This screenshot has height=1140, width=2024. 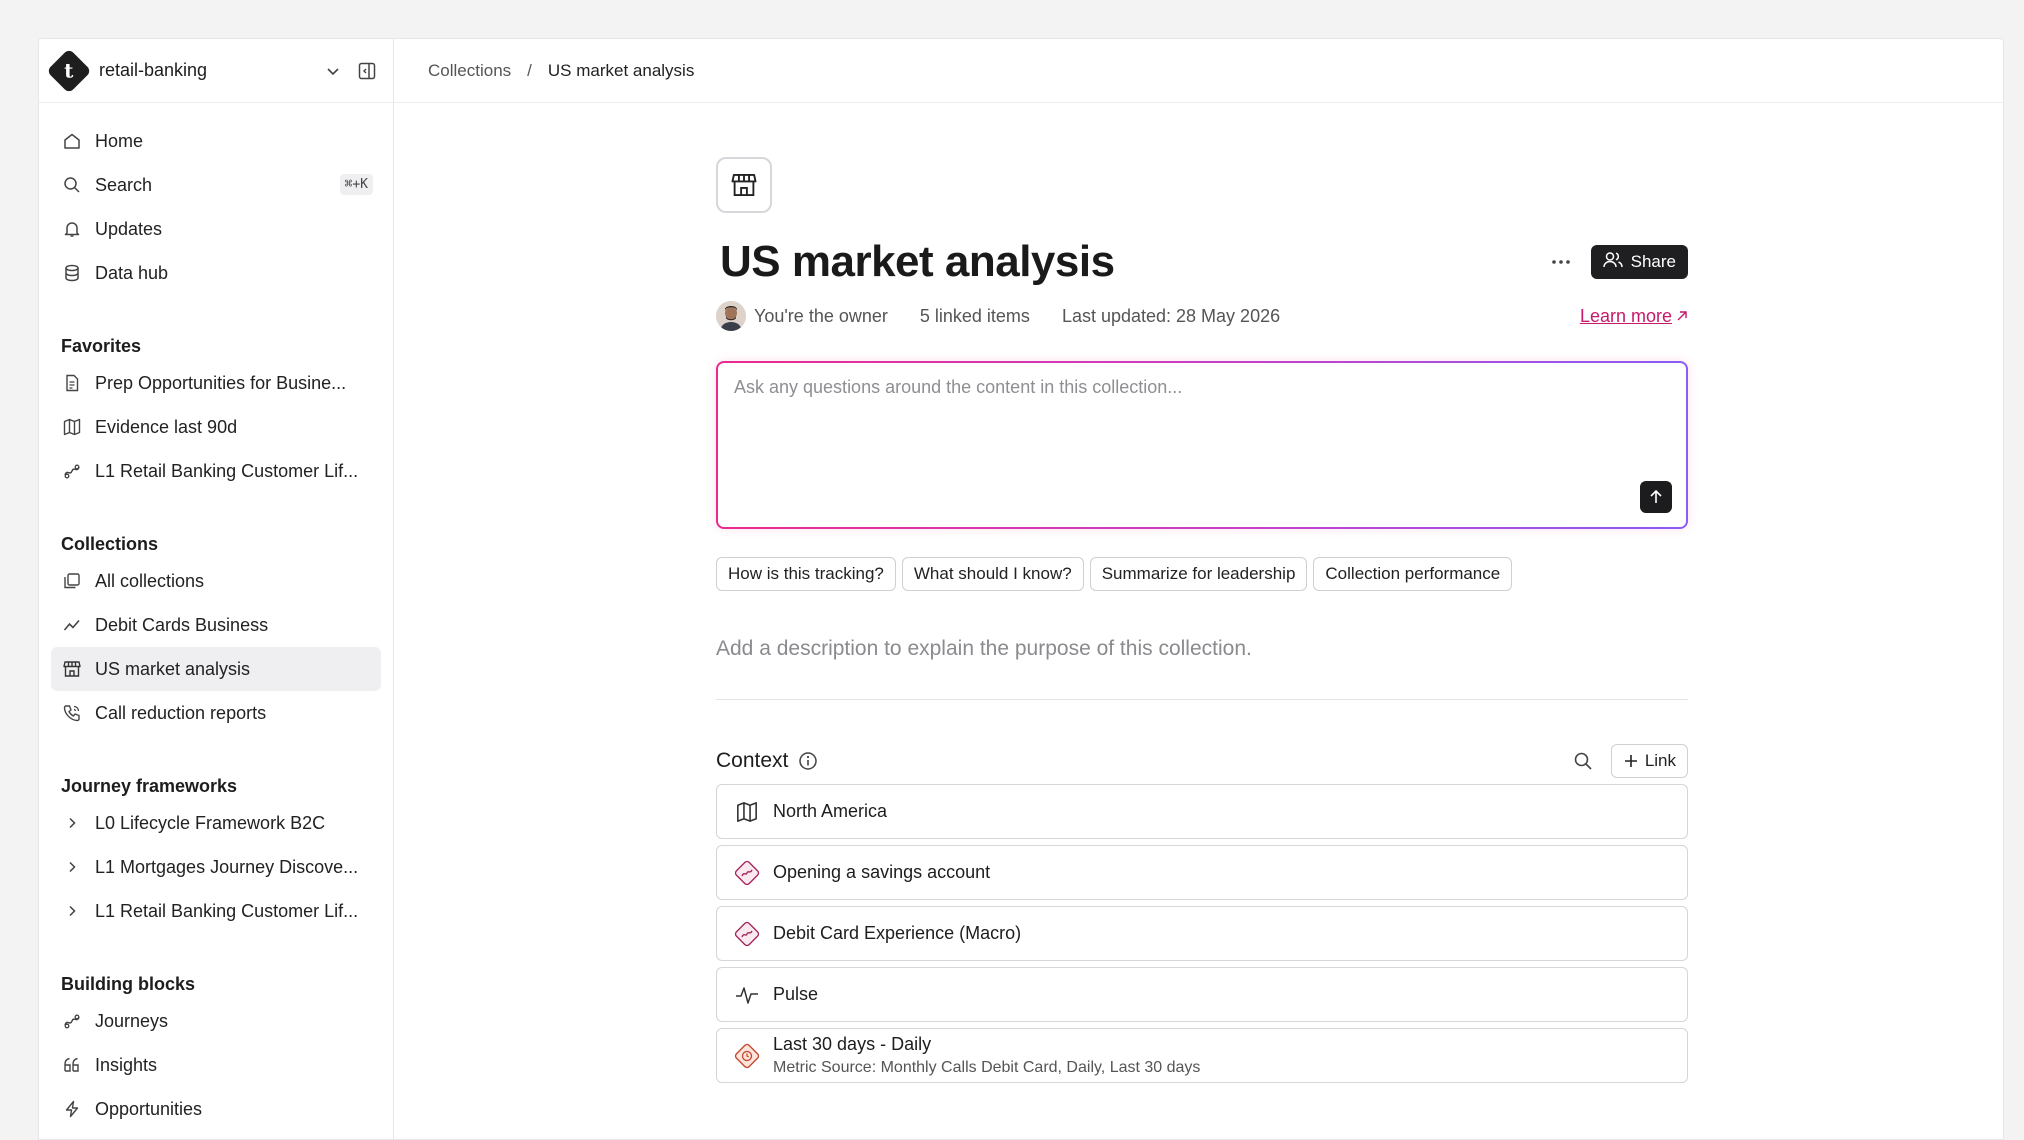 I want to click on sidebar-item-data-hub: Data hub, so click(x=216, y=273).